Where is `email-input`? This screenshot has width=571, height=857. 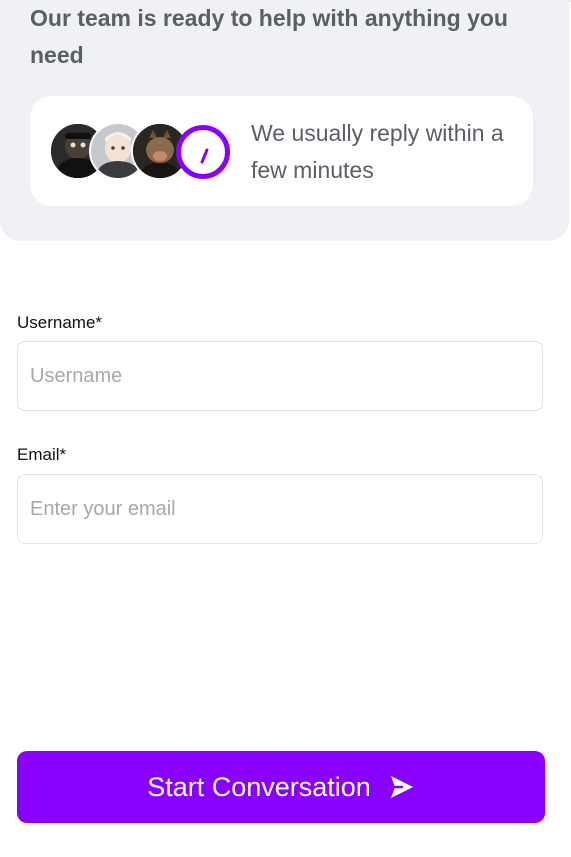
email-input is located at coordinates (280, 509).